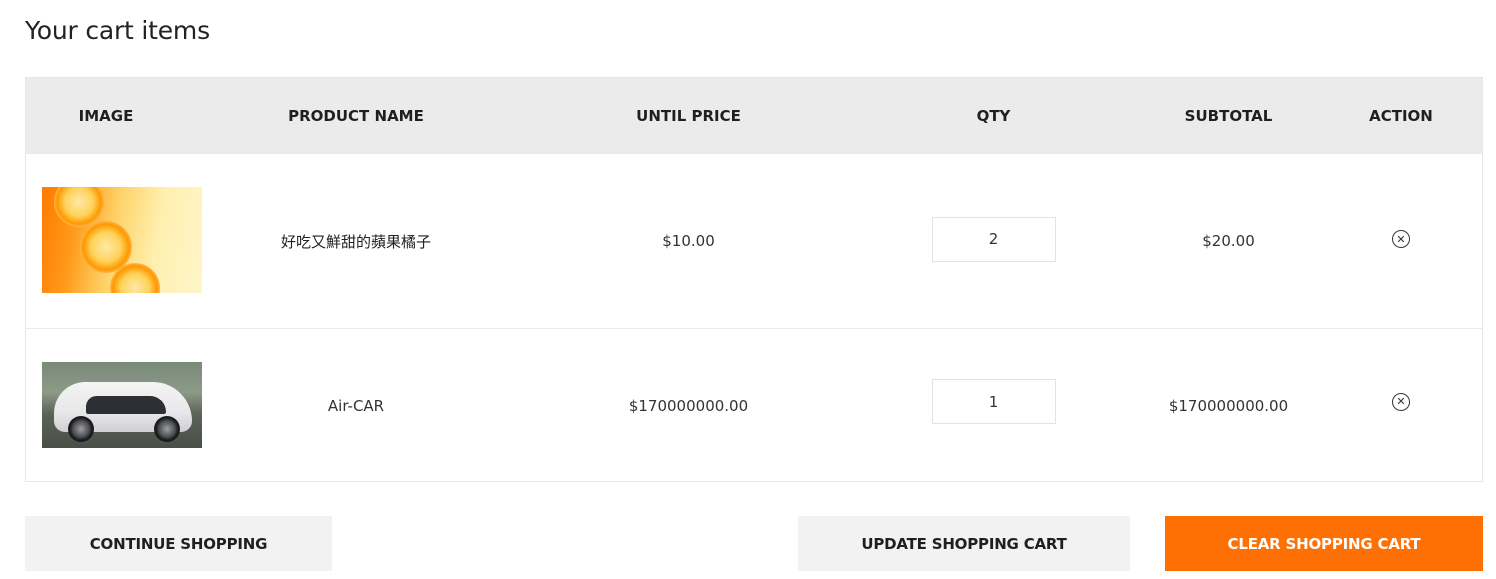 The height and width of the screenshot is (579, 1496). I want to click on continue-shopping-button: Continue Shopping, so click(178, 543).